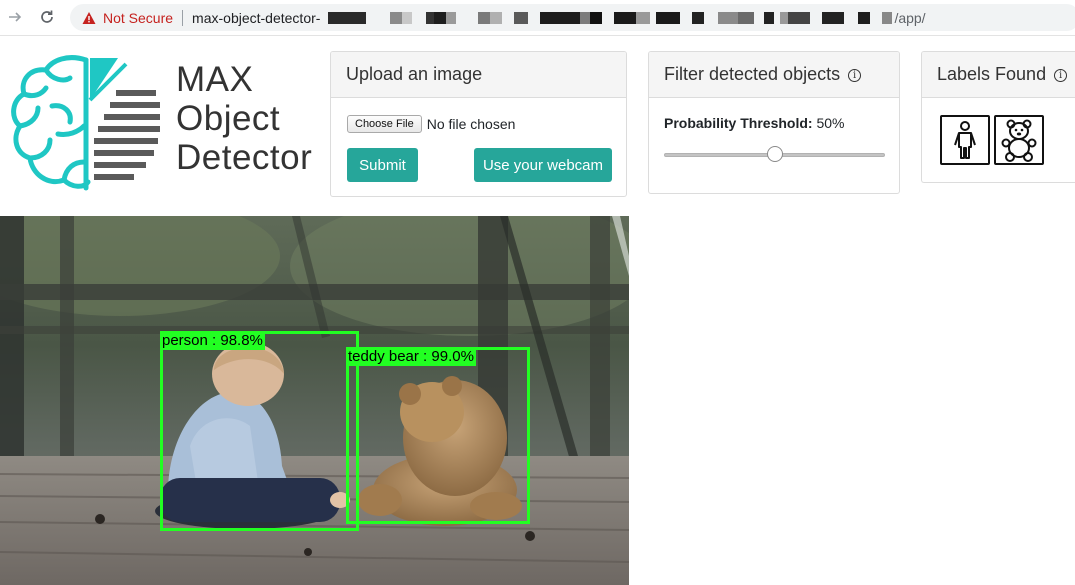  What do you see at coordinates (830, 123) in the screenshot?
I see `threshold-value: 50%` at bounding box center [830, 123].